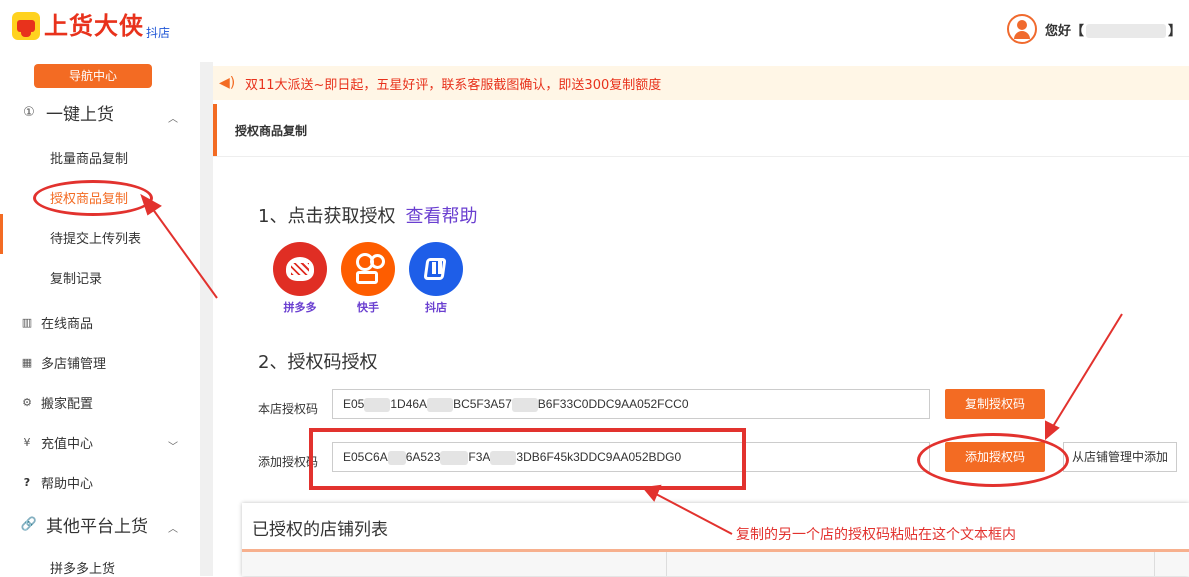 The width and height of the screenshot is (1189, 577). Describe the element at coordinates (1087, 371) in the screenshot. I see `annotation-arrow-button` at that location.